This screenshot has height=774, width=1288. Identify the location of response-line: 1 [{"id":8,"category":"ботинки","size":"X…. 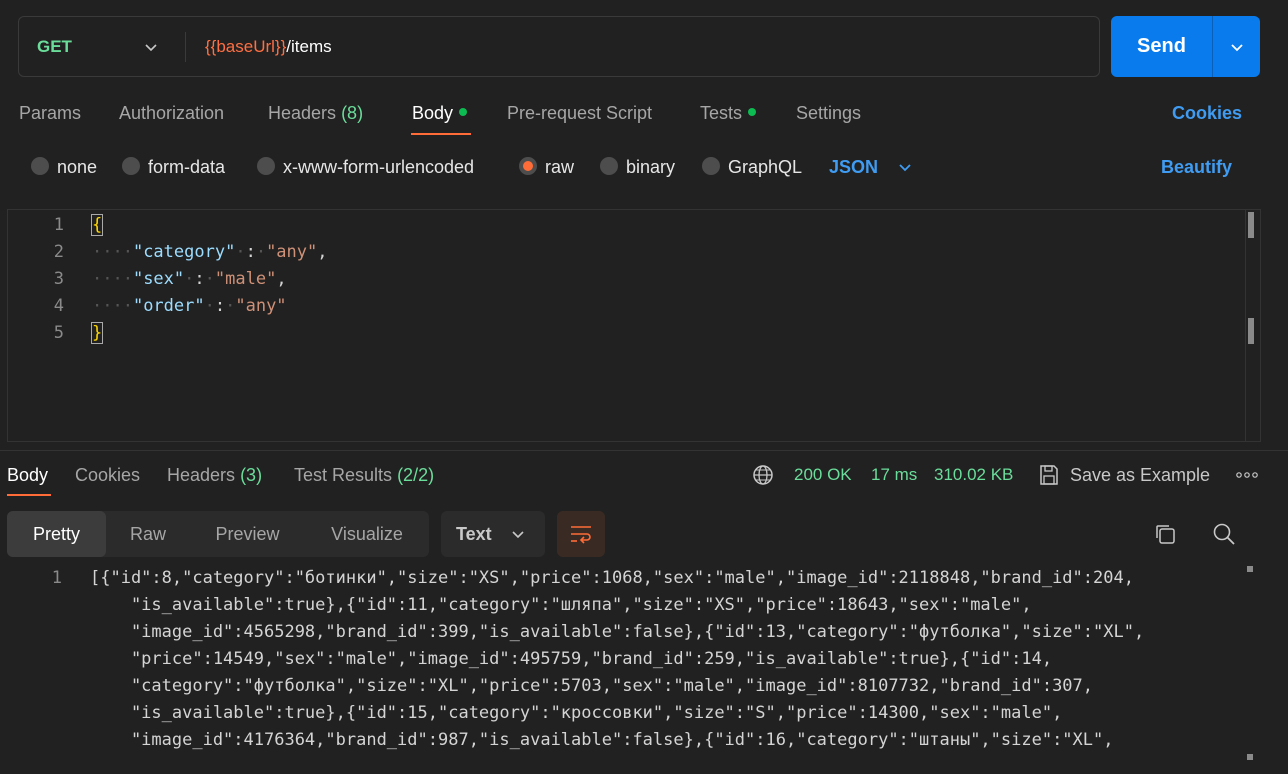
(567, 578).